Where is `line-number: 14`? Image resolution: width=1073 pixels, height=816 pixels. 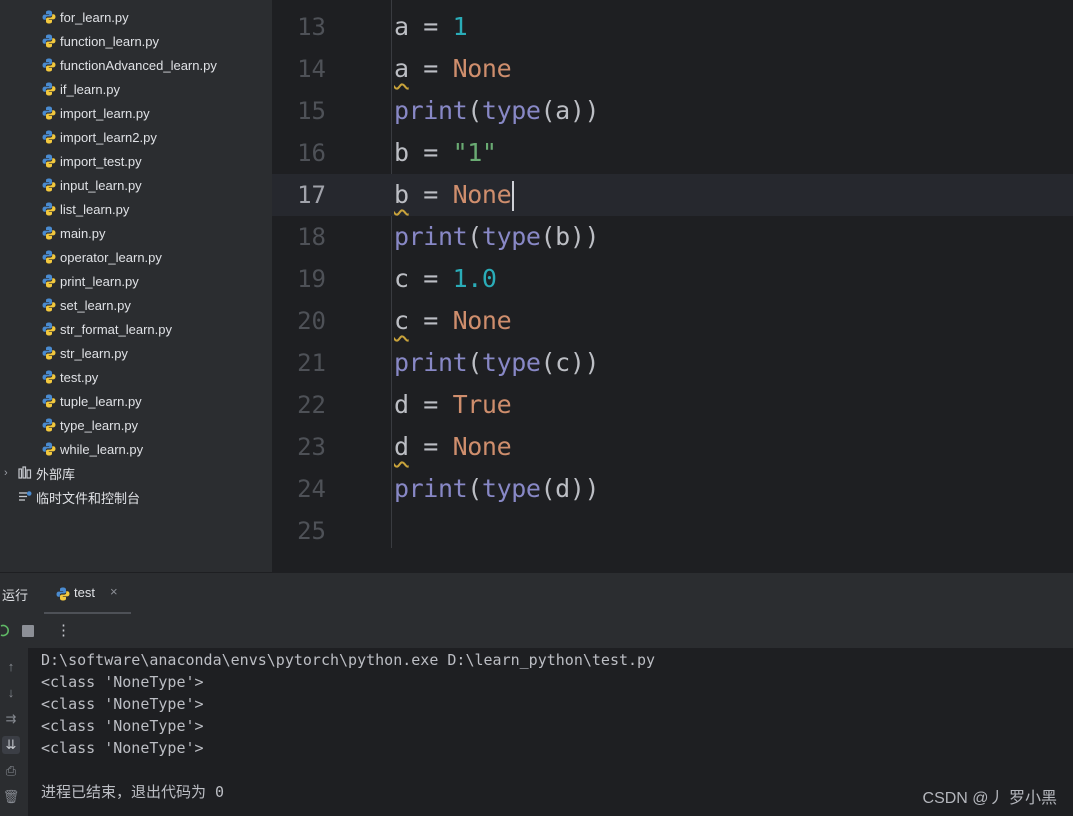
line-number: 14 is located at coordinates (311, 69).